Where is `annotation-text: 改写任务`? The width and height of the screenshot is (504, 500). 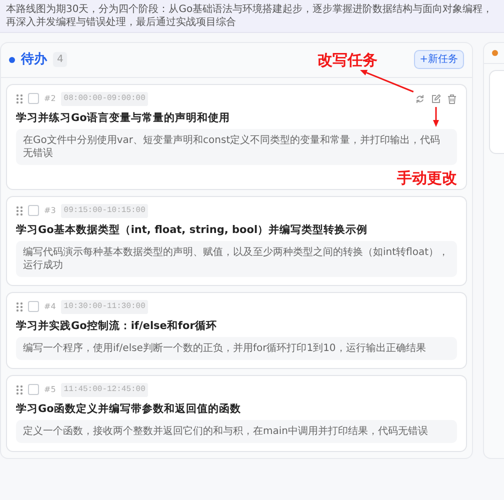
annotation-text: 改写任务 is located at coordinates (348, 59).